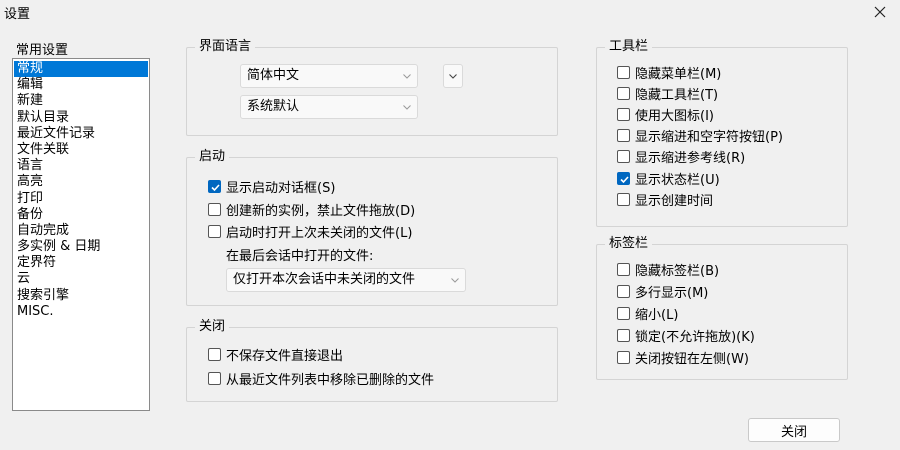 This screenshot has height=450, width=900. Describe the element at coordinates (329, 107) in the screenshot. I see `locale-select: 系统默认` at that location.